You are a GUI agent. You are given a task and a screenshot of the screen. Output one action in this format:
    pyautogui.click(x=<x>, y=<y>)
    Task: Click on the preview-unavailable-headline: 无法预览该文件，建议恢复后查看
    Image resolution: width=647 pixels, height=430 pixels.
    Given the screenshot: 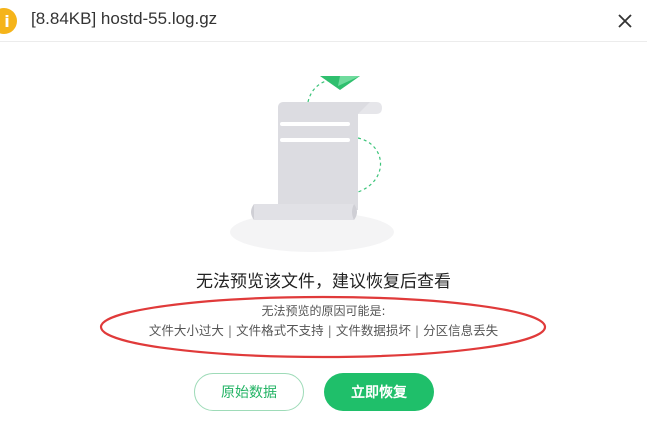 What is the action you would take?
    pyautogui.click(x=323, y=282)
    